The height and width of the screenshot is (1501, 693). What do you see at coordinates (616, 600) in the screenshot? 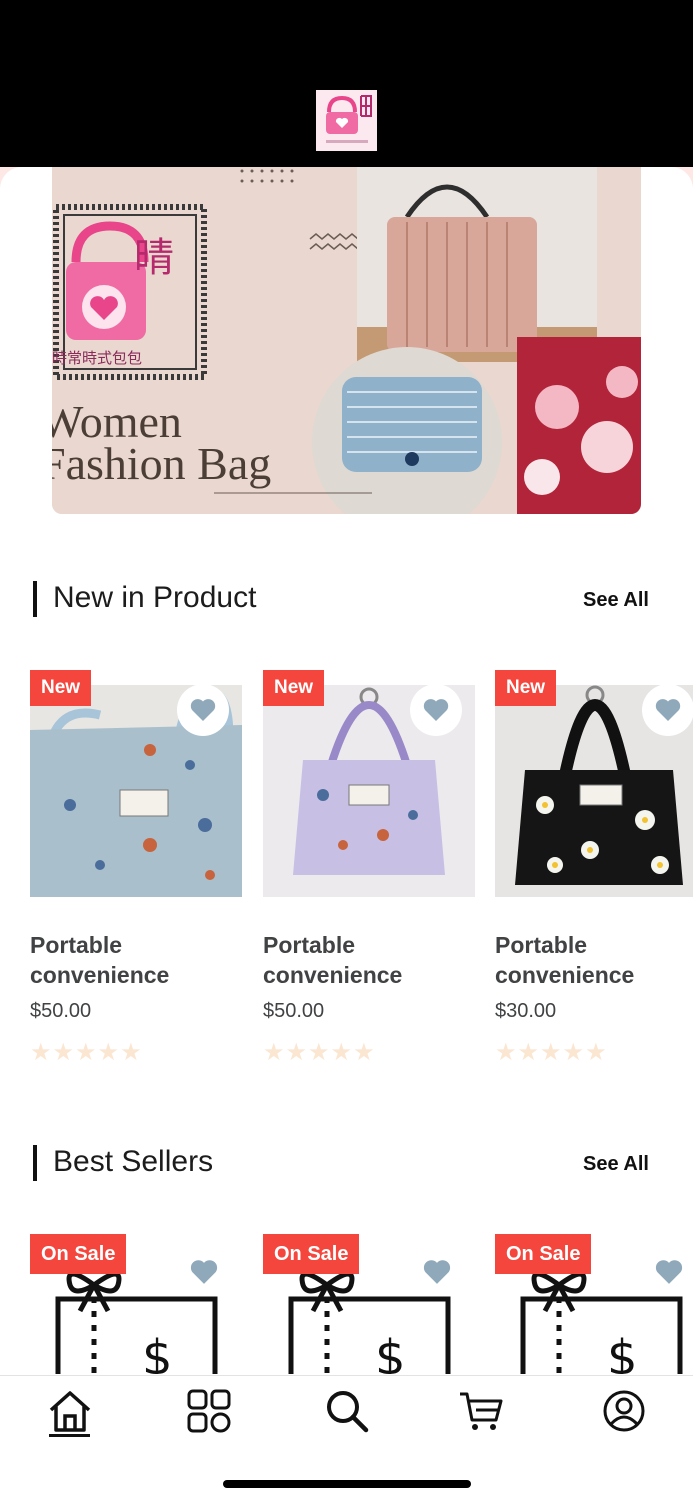
I see `see-all-new-link: See All` at bounding box center [616, 600].